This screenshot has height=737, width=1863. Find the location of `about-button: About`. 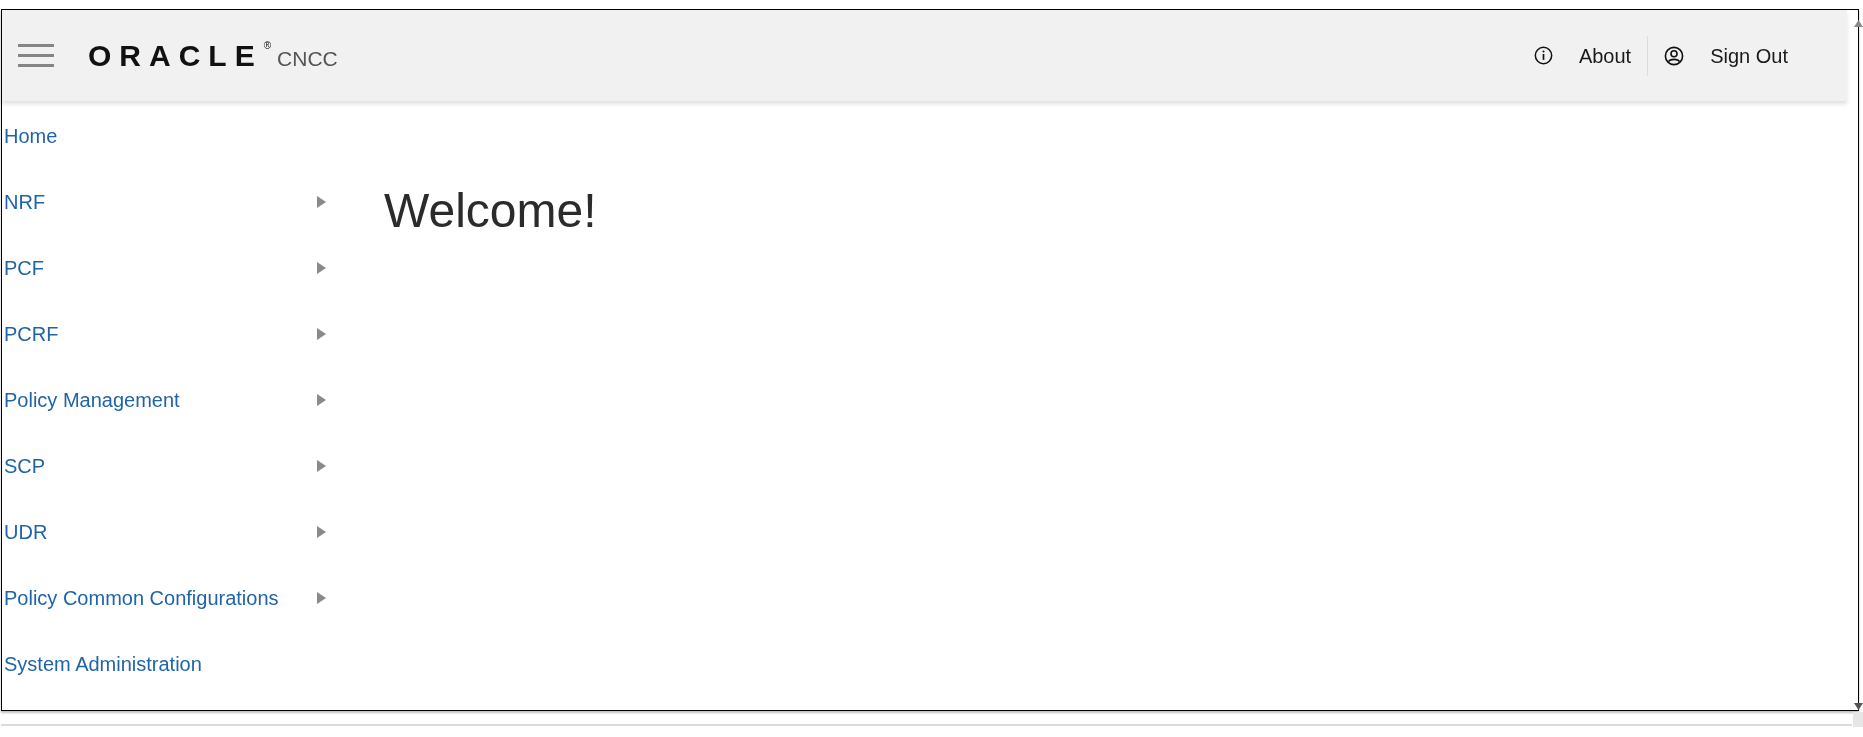

about-button: About is located at coordinates (1582, 55).